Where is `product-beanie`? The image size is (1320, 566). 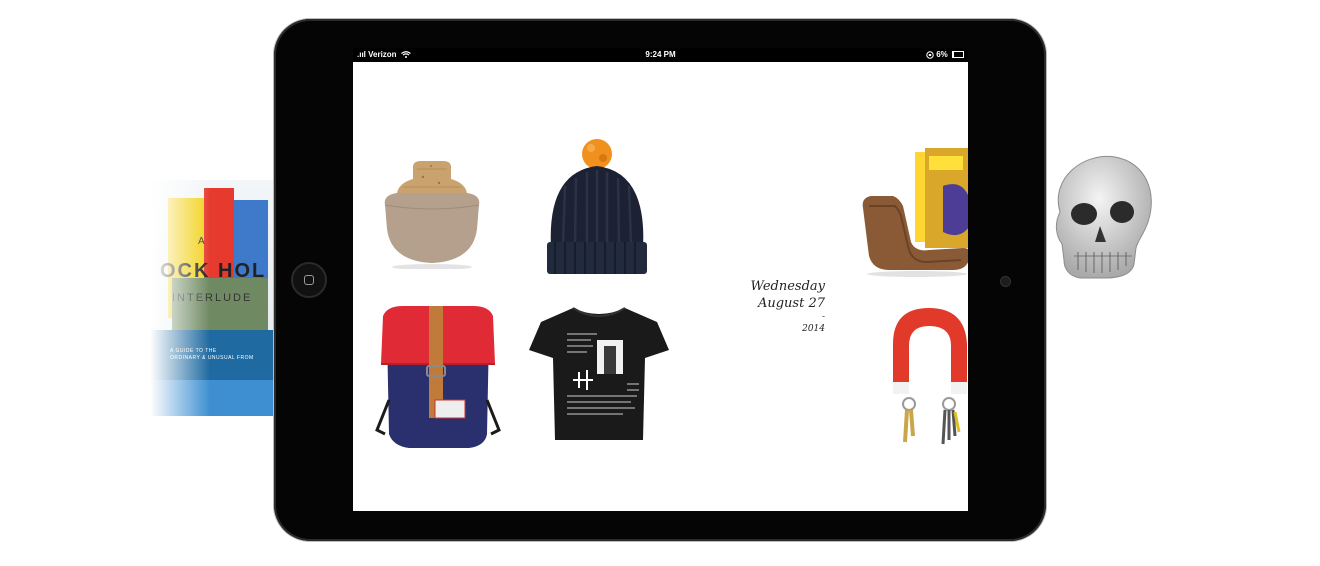
product-beanie is located at coordinates (597, 206).